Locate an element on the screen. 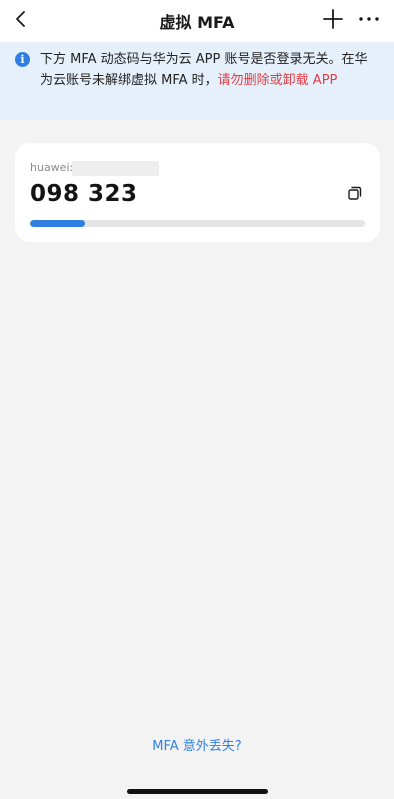 The width and height of the screenshot is (394, 799). mfa-lost-link: MFA 意外丢失? is located at coordinates (197, 744).